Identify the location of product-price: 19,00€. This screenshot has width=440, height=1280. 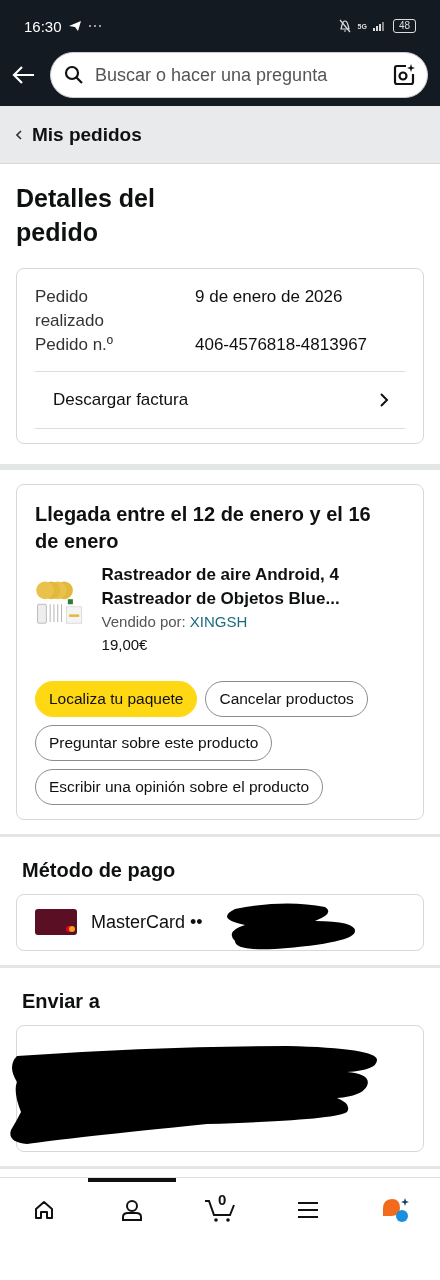
(125, 644).